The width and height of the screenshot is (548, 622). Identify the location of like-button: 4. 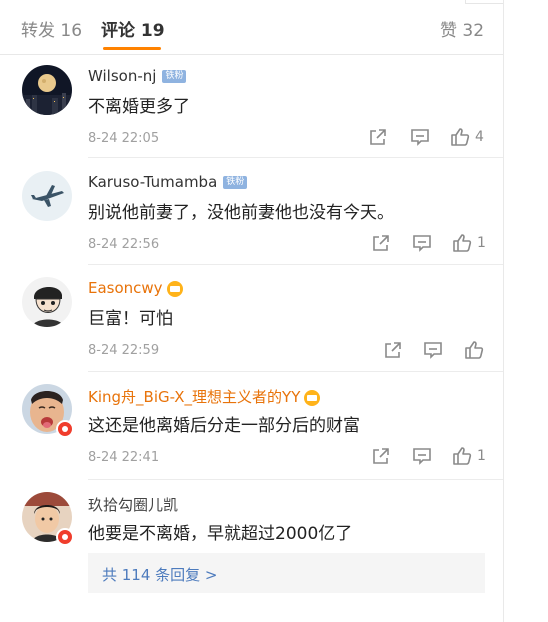
(467, 137).